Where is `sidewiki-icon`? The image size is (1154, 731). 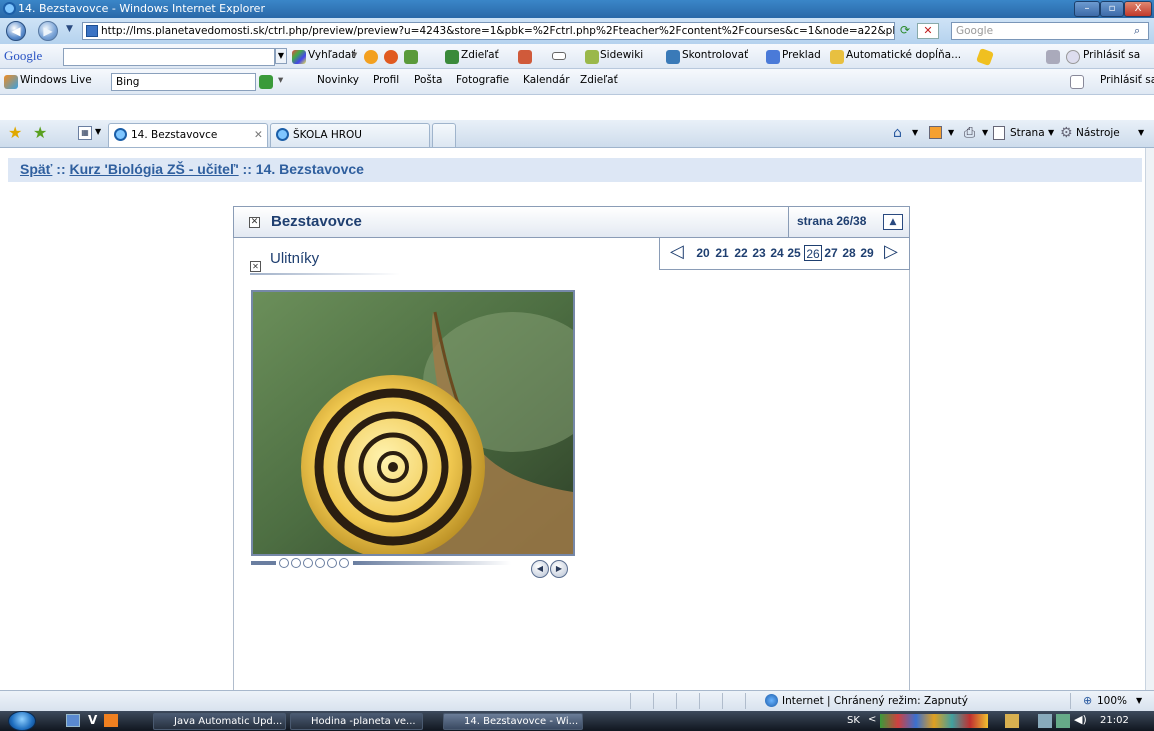
sidewiki-icon is located at coordinates (592, 57).